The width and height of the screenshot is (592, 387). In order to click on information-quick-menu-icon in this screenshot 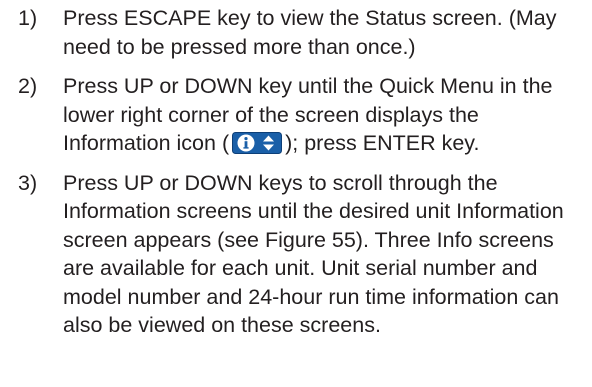, I will do `click(257, 143)`.